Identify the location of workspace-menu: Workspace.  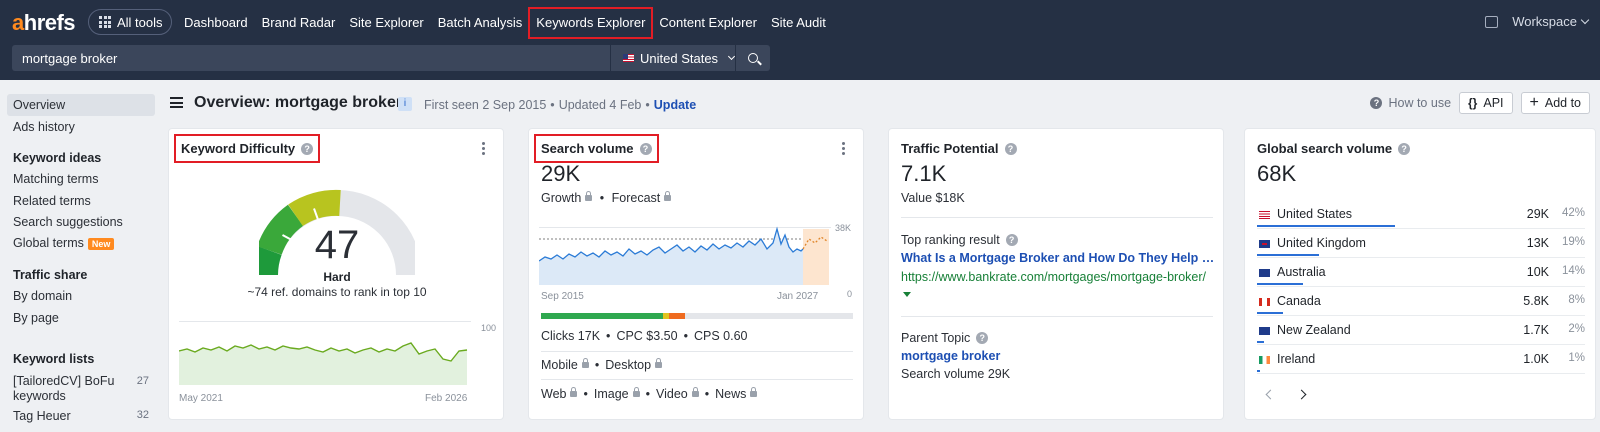
(1537, 21).